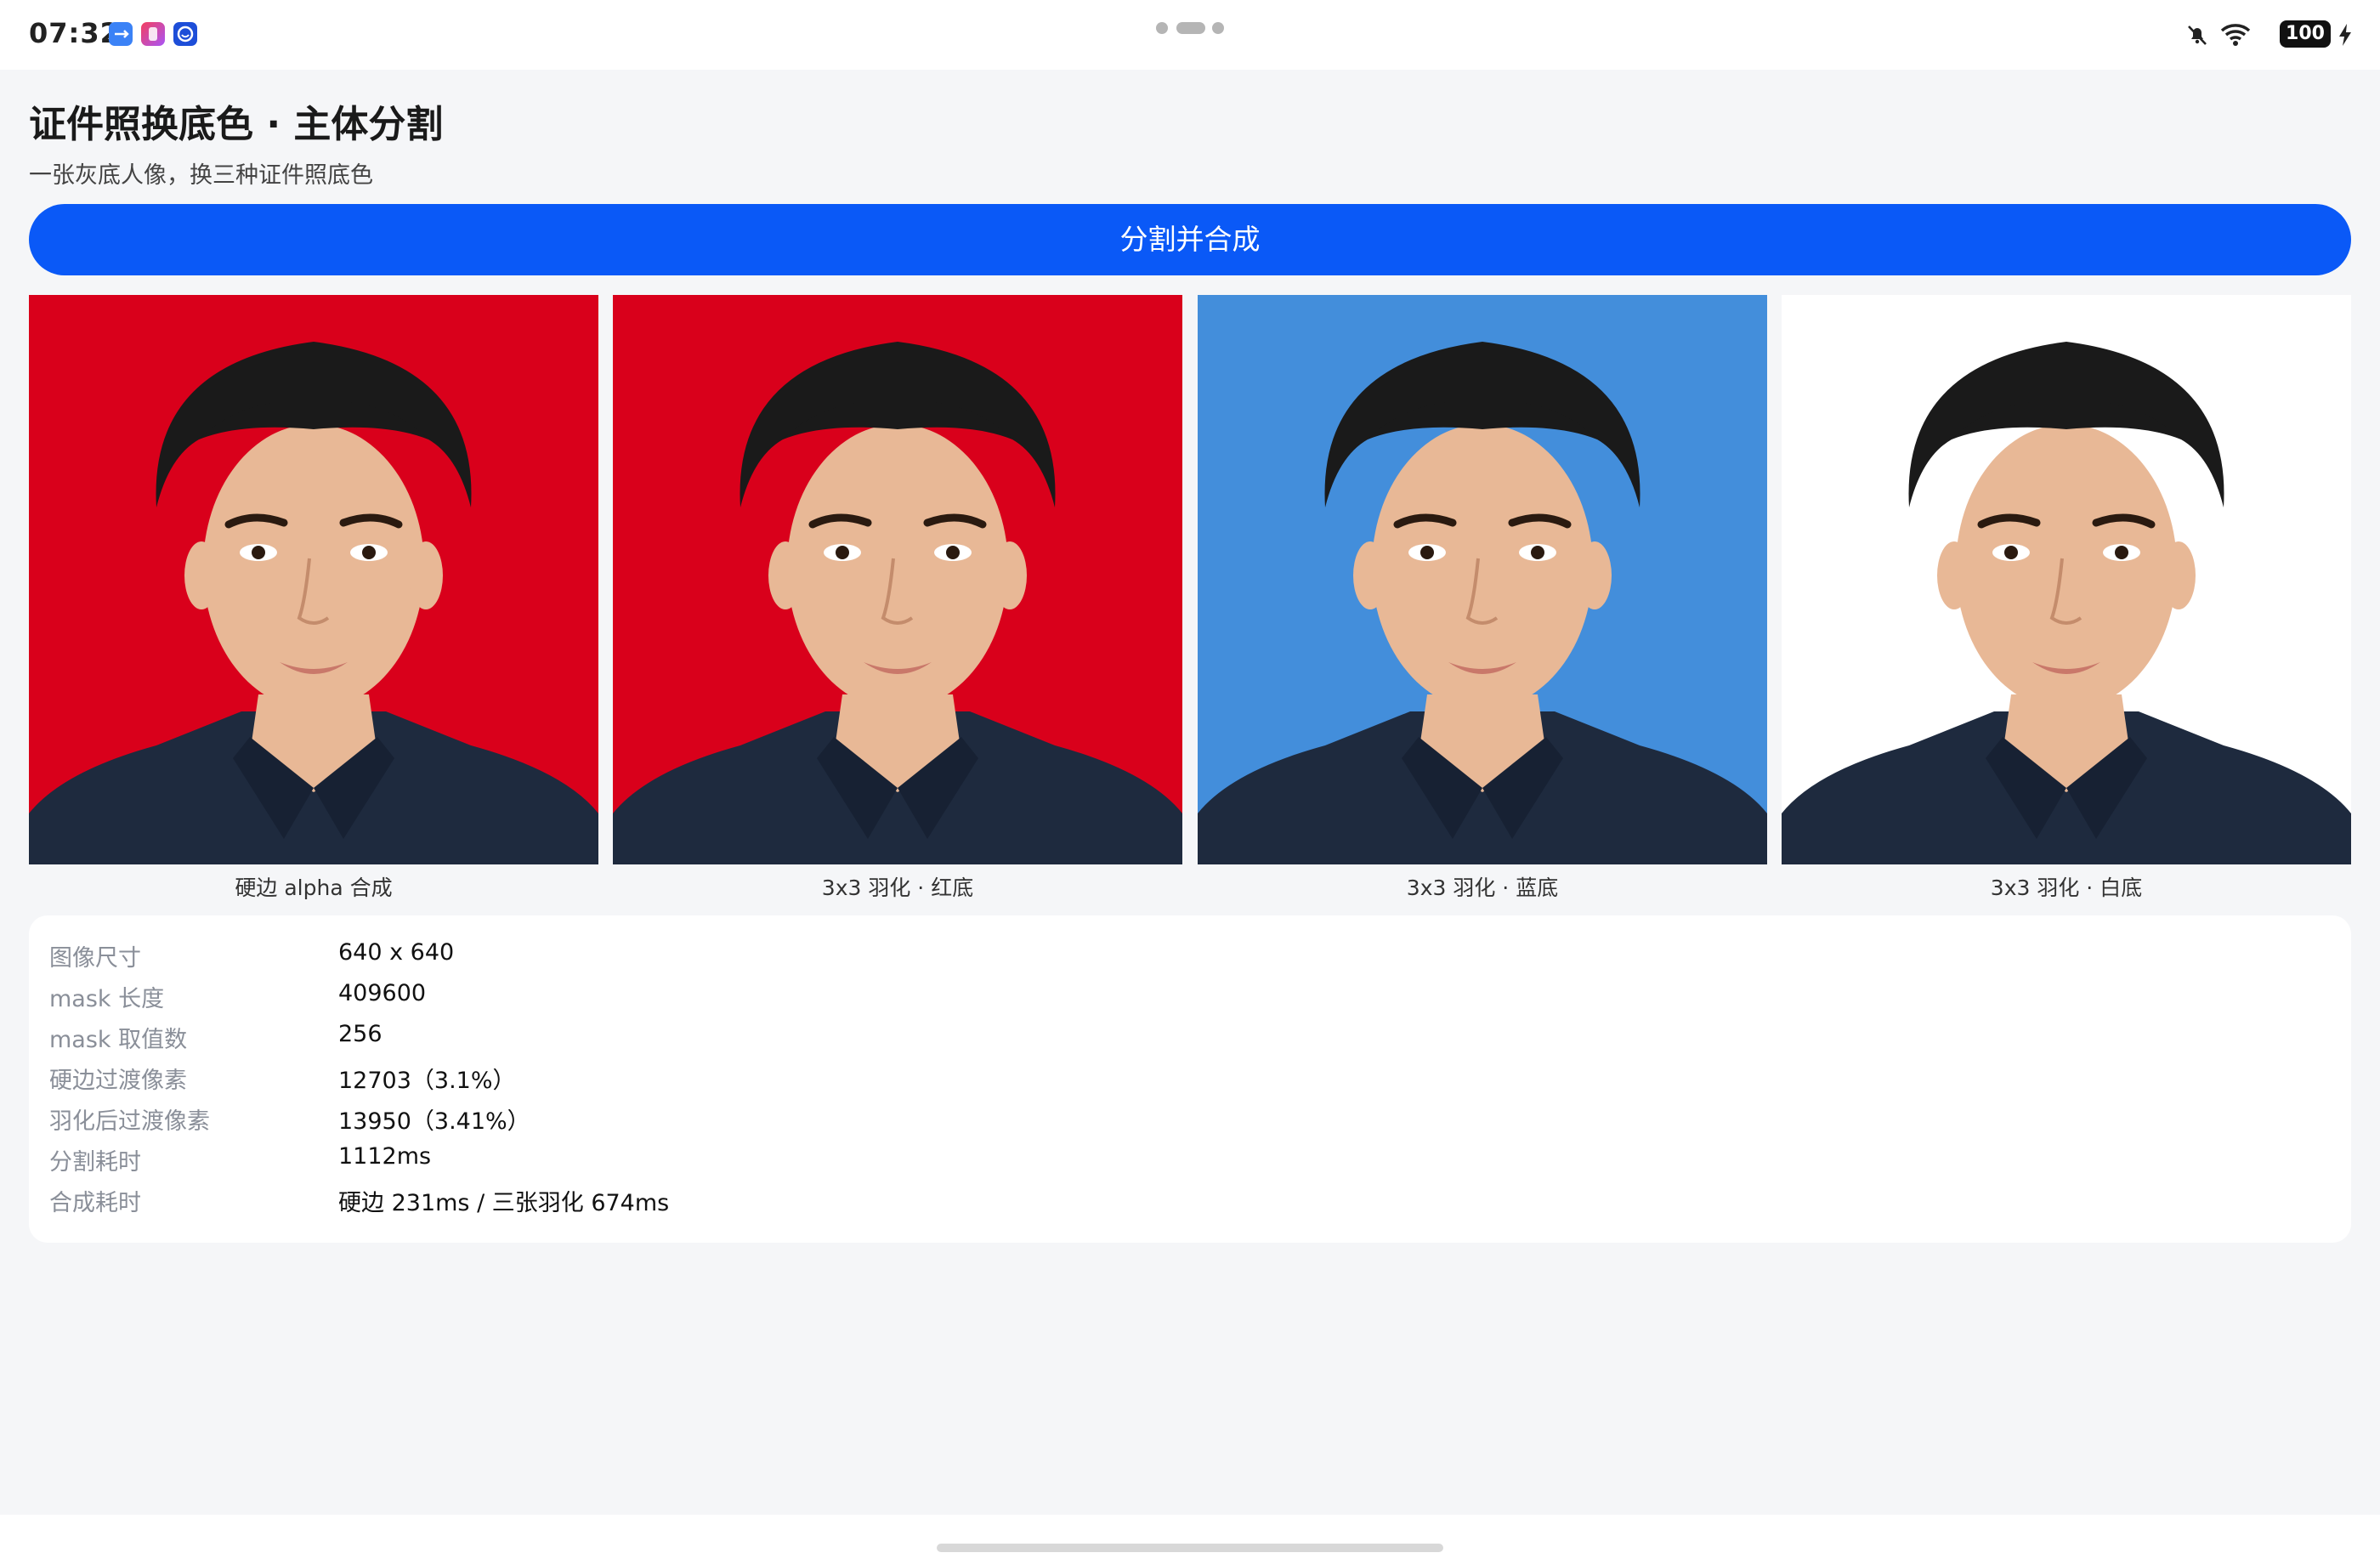  What do you see at coordinates (644, 954) in the screenshot?
I see `info-row-image-size: 图像尺寸 640 x 640` at bounding box center [644, 954].